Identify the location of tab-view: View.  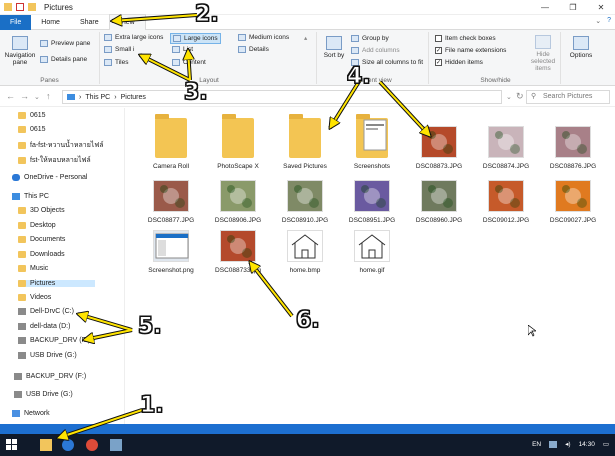
(127, 22).